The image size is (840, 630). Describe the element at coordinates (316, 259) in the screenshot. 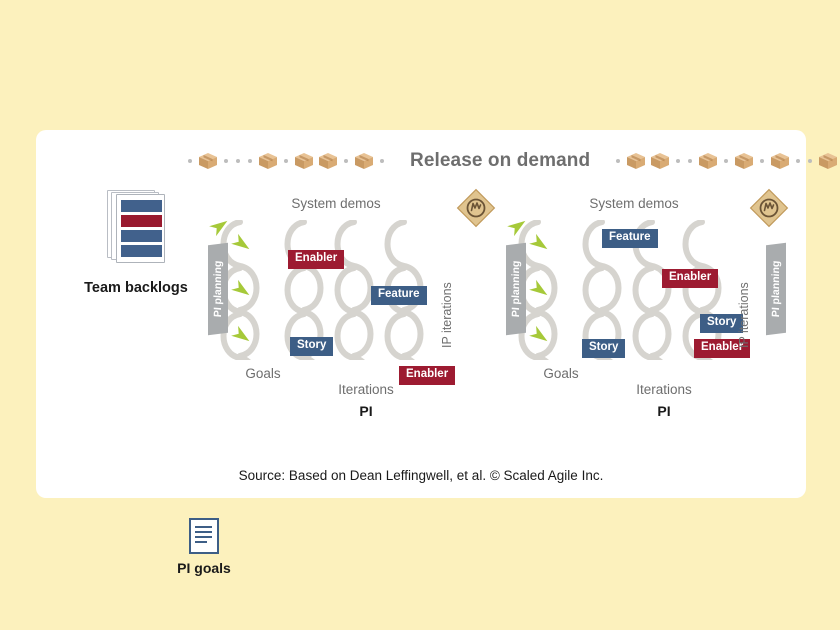

I see `badge-enabler-1a: Enabler` at that location.